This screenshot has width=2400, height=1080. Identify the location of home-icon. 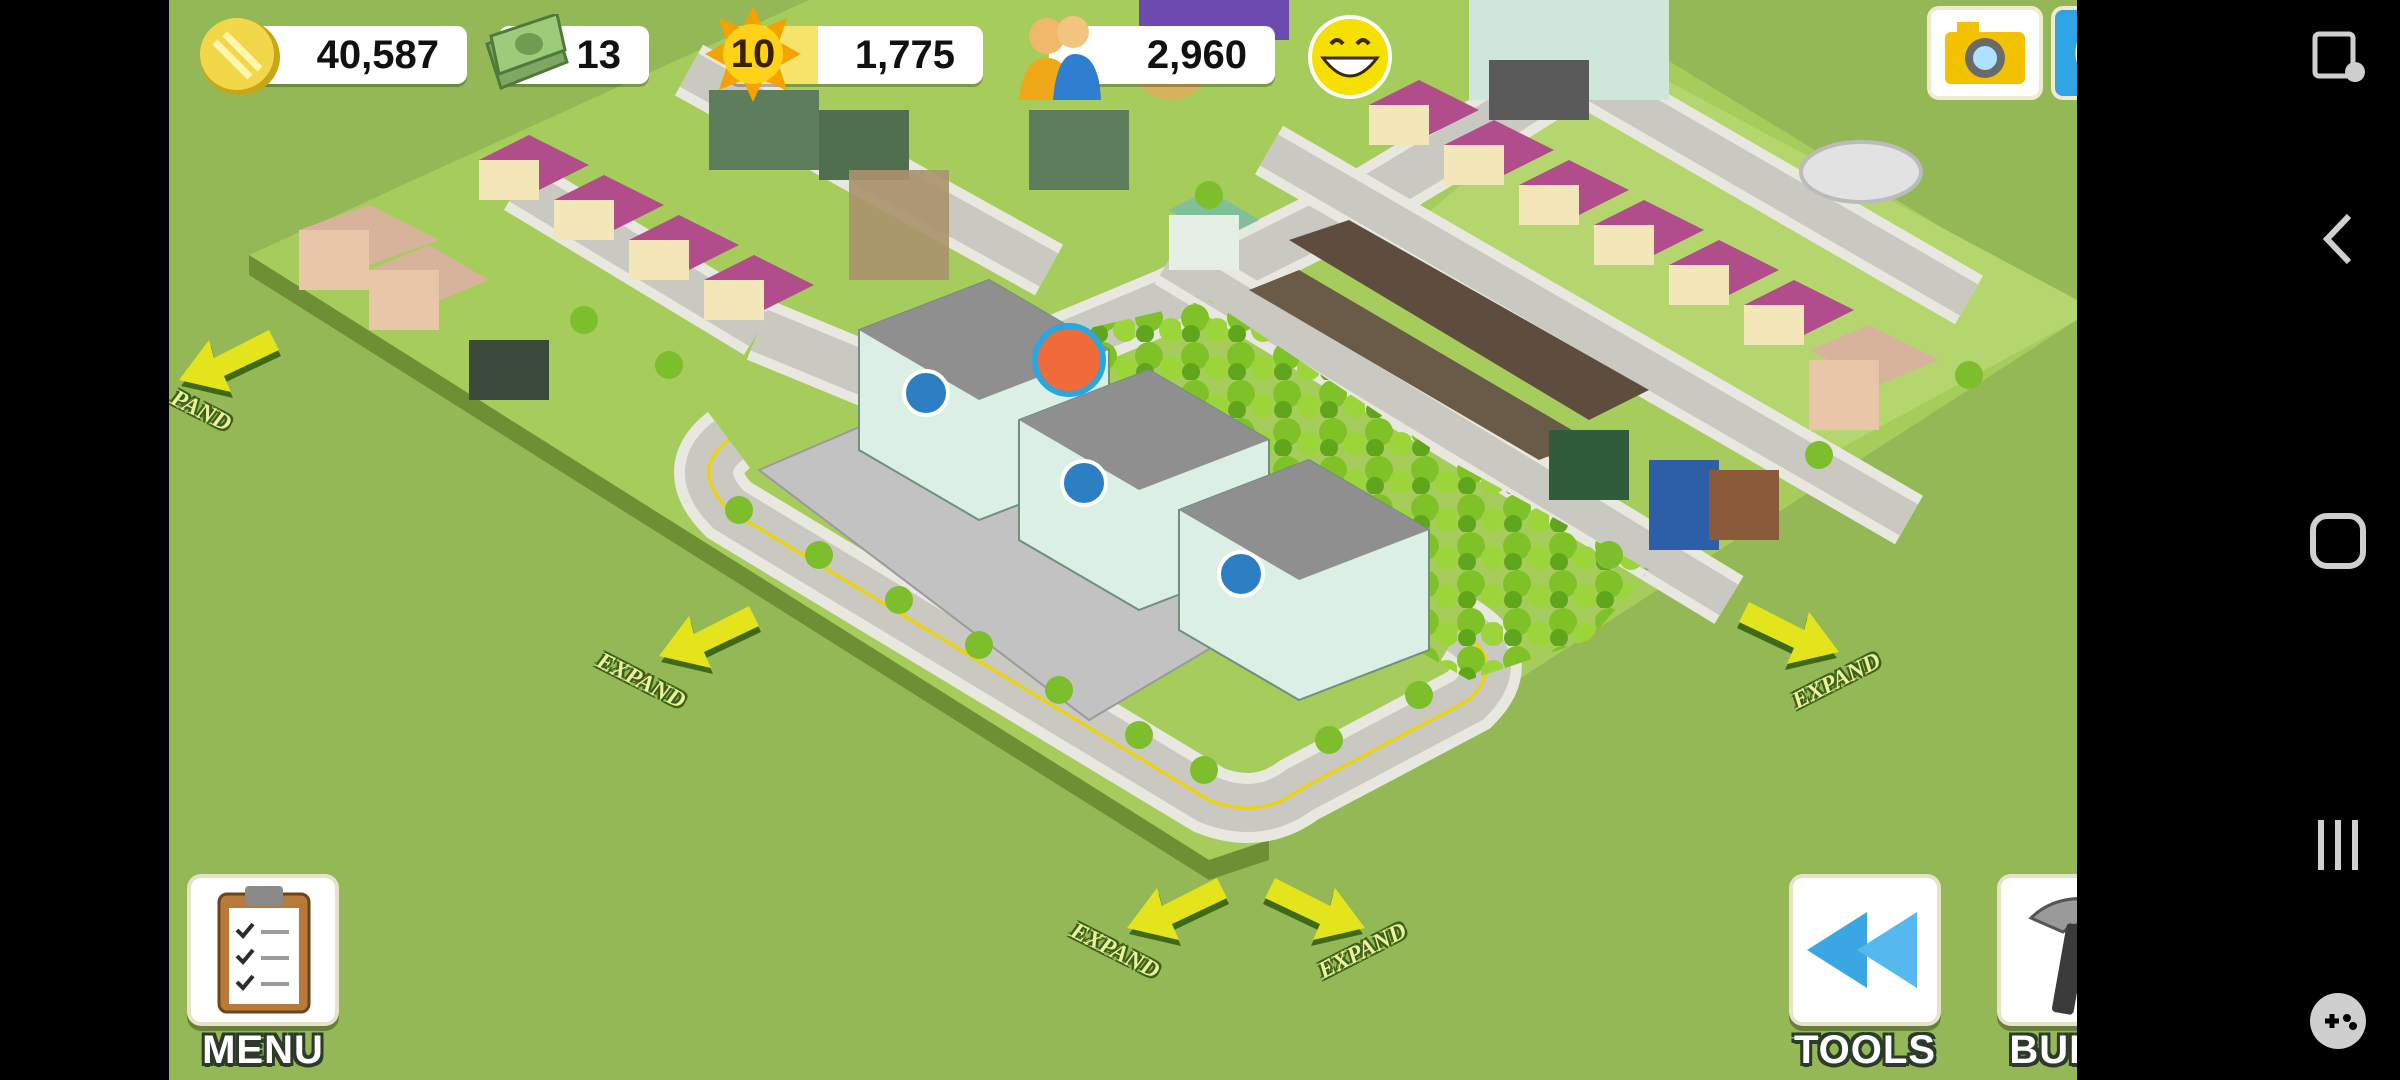
(2338, 541).